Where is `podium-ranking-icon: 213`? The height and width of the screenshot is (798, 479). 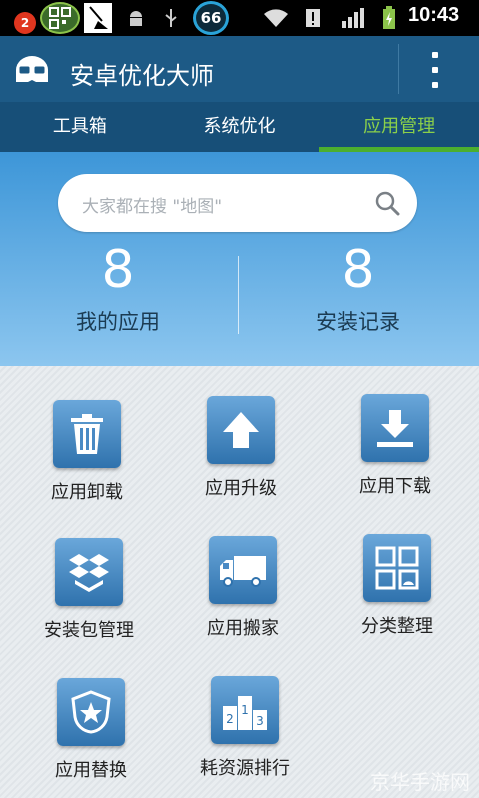
podium-ranking-icon: 213 is located at coordinates (245, 710).